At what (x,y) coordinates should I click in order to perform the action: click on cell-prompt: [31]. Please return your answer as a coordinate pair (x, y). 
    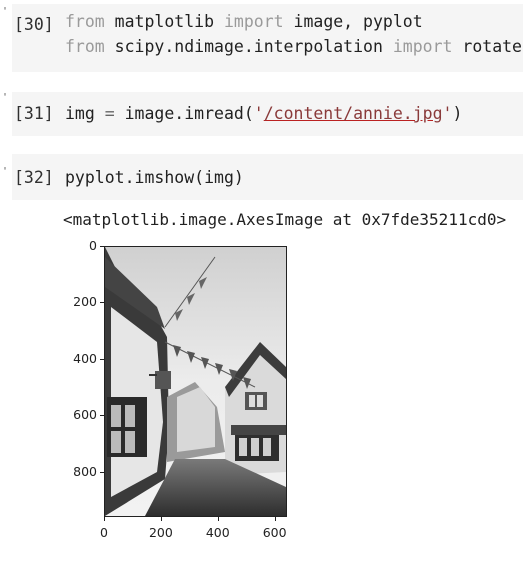
    Looking at the image, I should click on (34, 113).